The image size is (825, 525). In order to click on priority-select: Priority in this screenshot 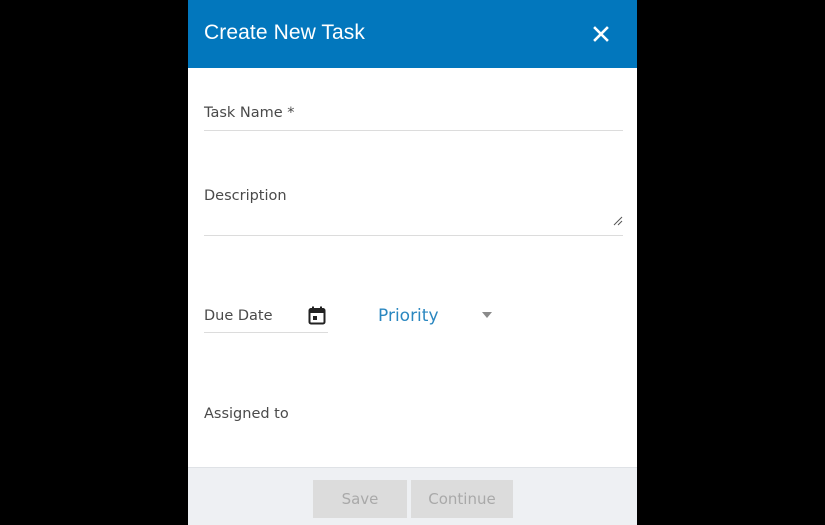, I will do `click(438, 316)`.